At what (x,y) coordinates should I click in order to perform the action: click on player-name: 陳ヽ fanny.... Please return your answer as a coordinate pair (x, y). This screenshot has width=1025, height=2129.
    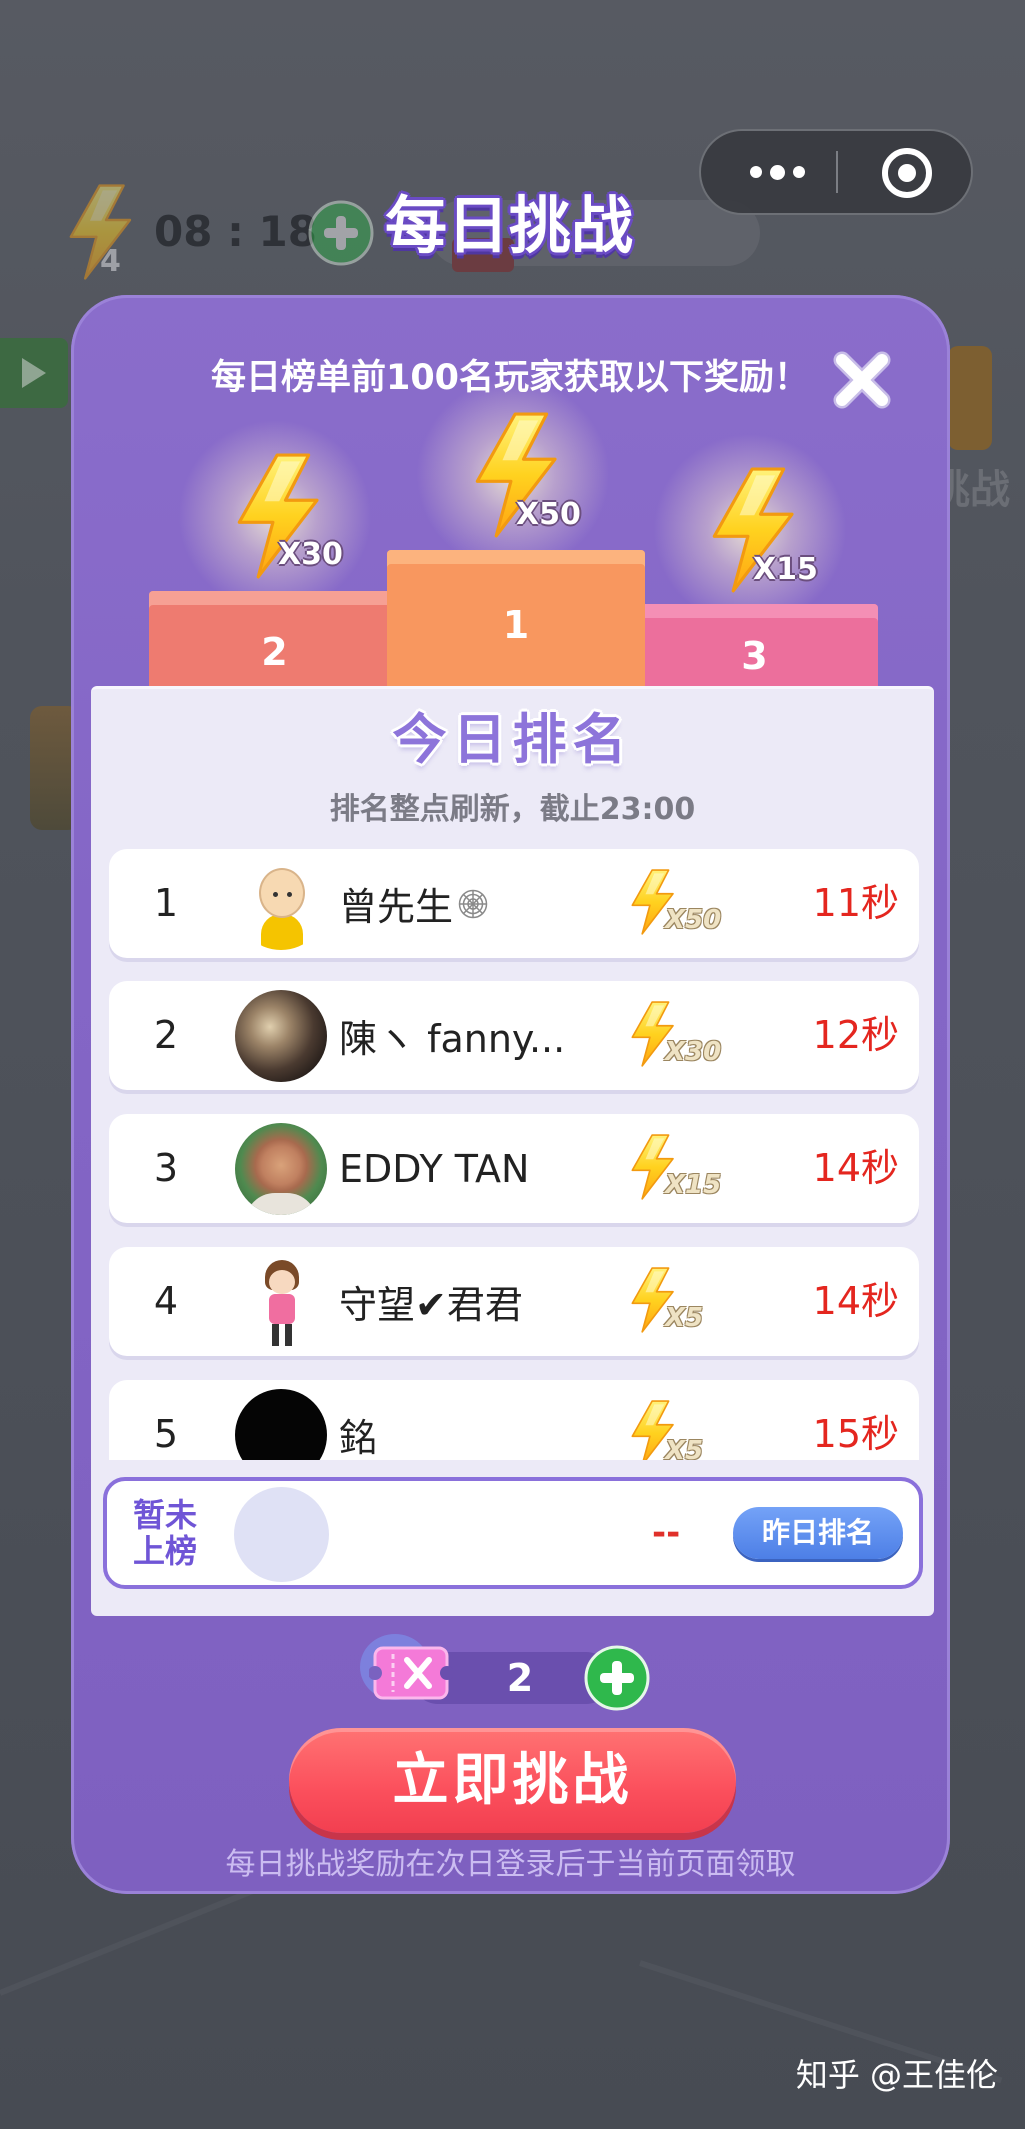
    Looking at the image, I should click on (452, 1035).